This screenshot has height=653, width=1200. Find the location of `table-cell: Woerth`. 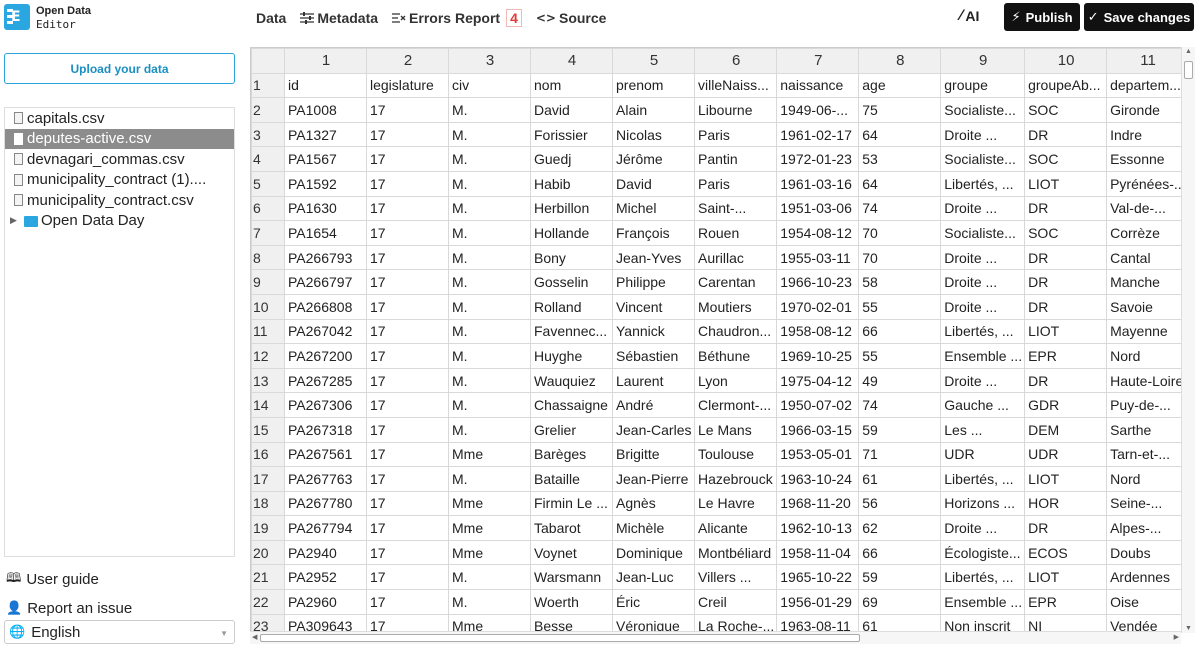

table-cell: Woerth is located at coordinates (571, 602).